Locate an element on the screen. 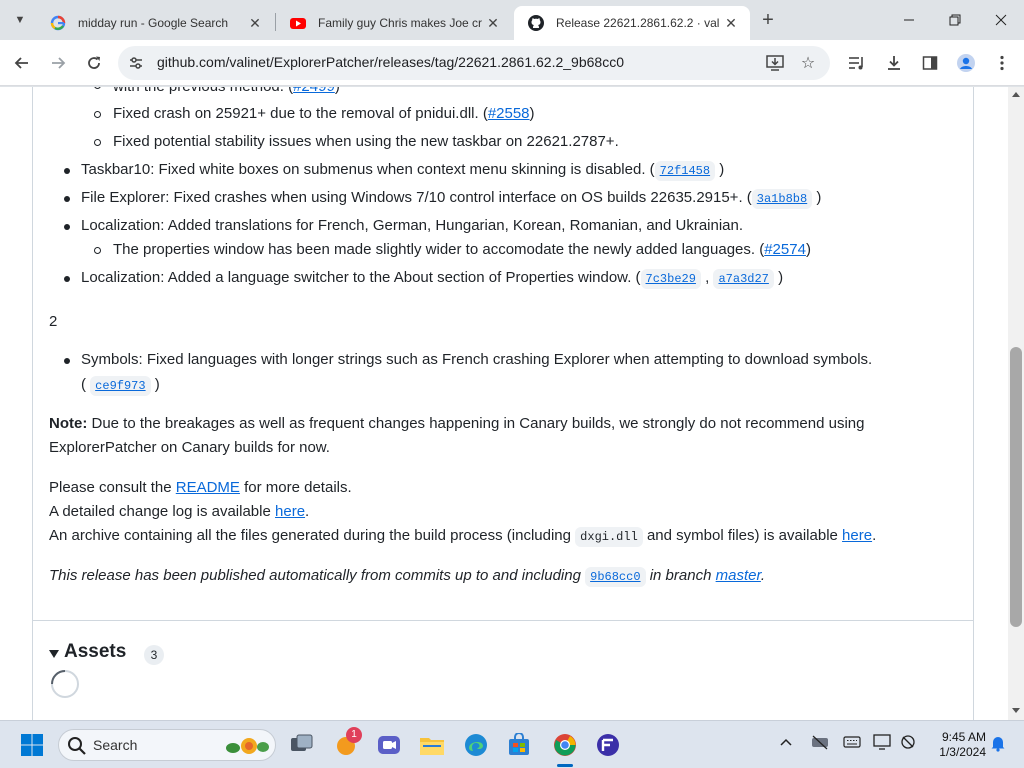 This screenshot has width=1024, height=768. paragraph-text: Please consult the is located at coordinates (110, 487).